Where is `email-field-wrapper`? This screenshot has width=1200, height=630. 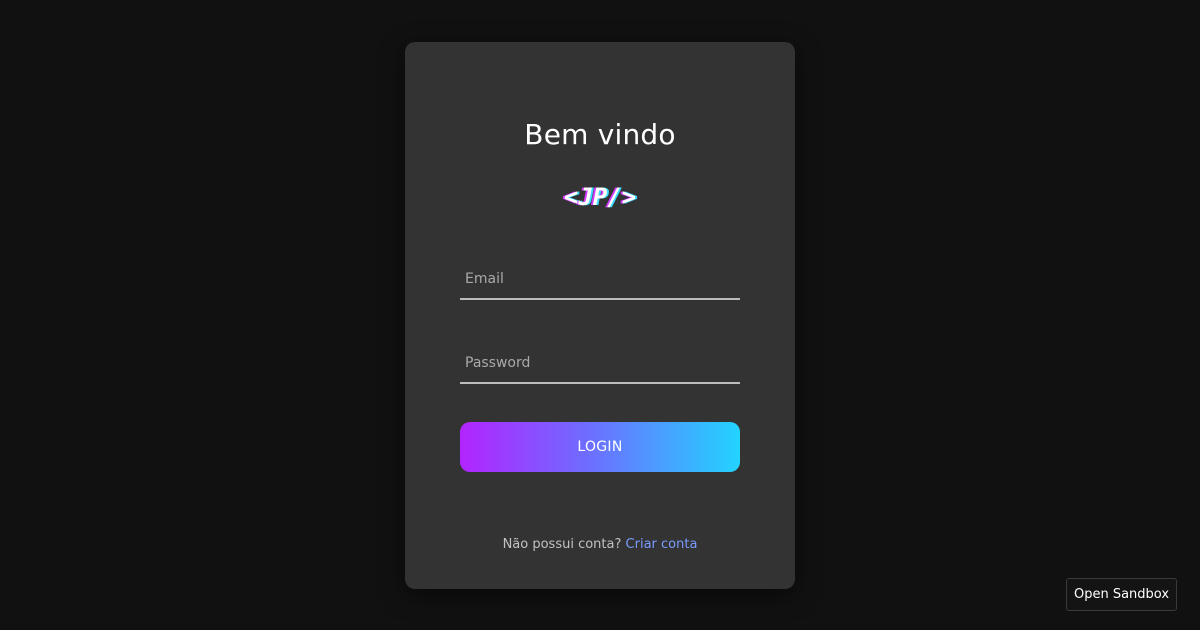 email-field-wrapper is located at coordinates (600, 280).